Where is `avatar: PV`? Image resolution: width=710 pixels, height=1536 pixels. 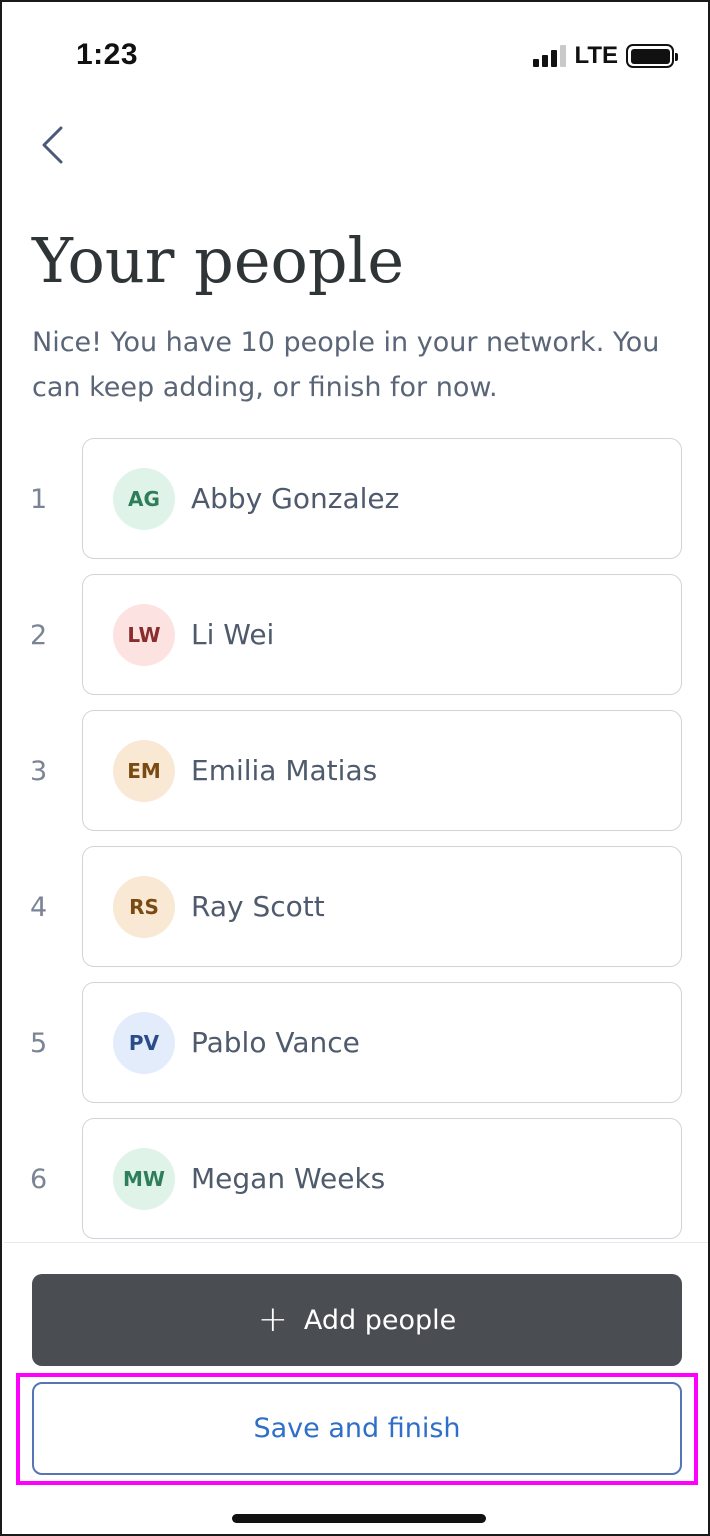 avatar: PV is located at coordinates (144, 1042).